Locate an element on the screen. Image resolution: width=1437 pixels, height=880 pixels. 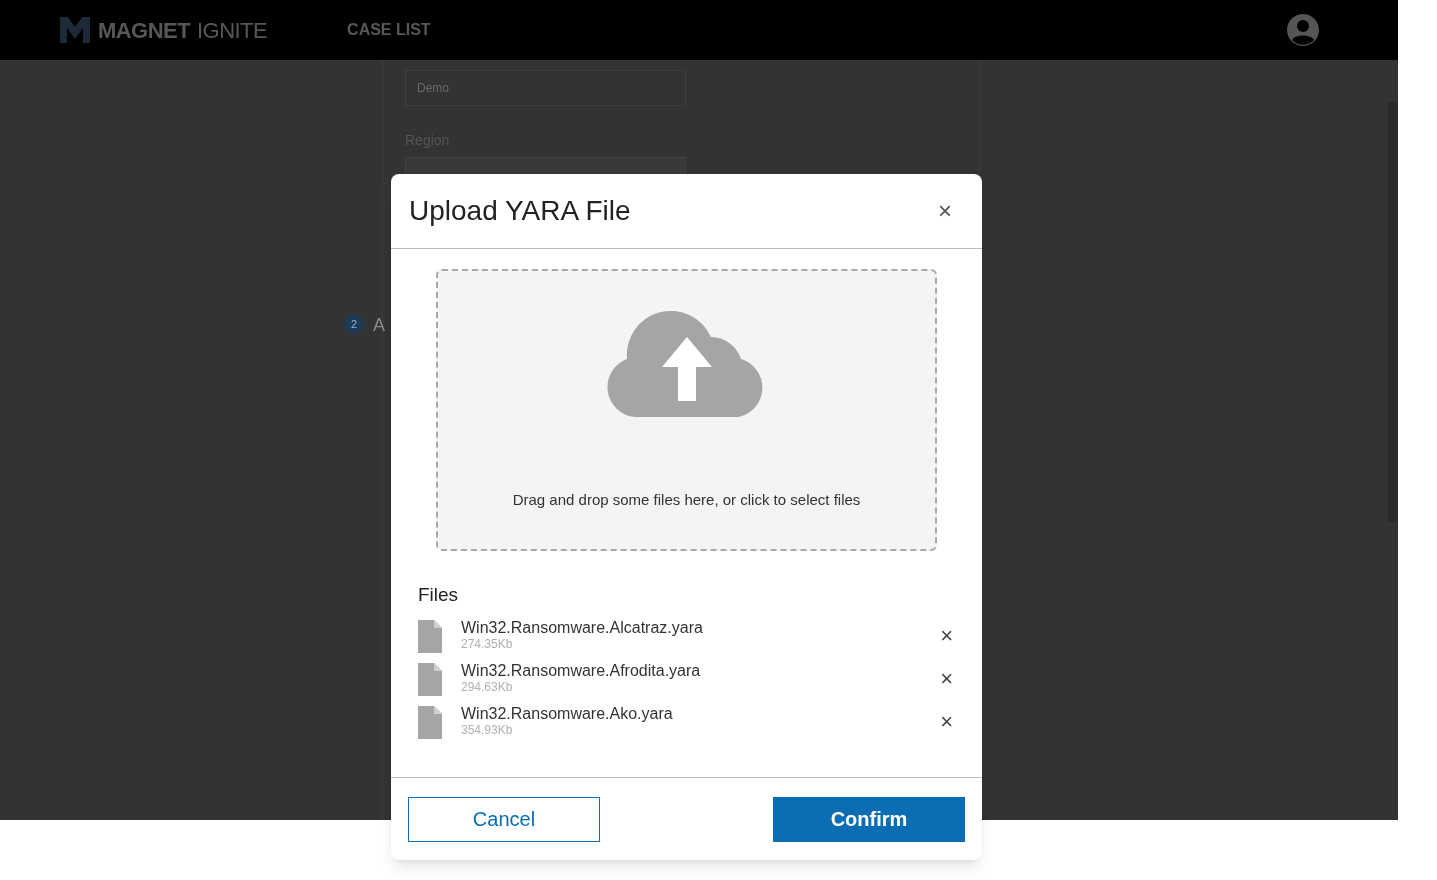
close-button: × is located at coordinates (945, 211).